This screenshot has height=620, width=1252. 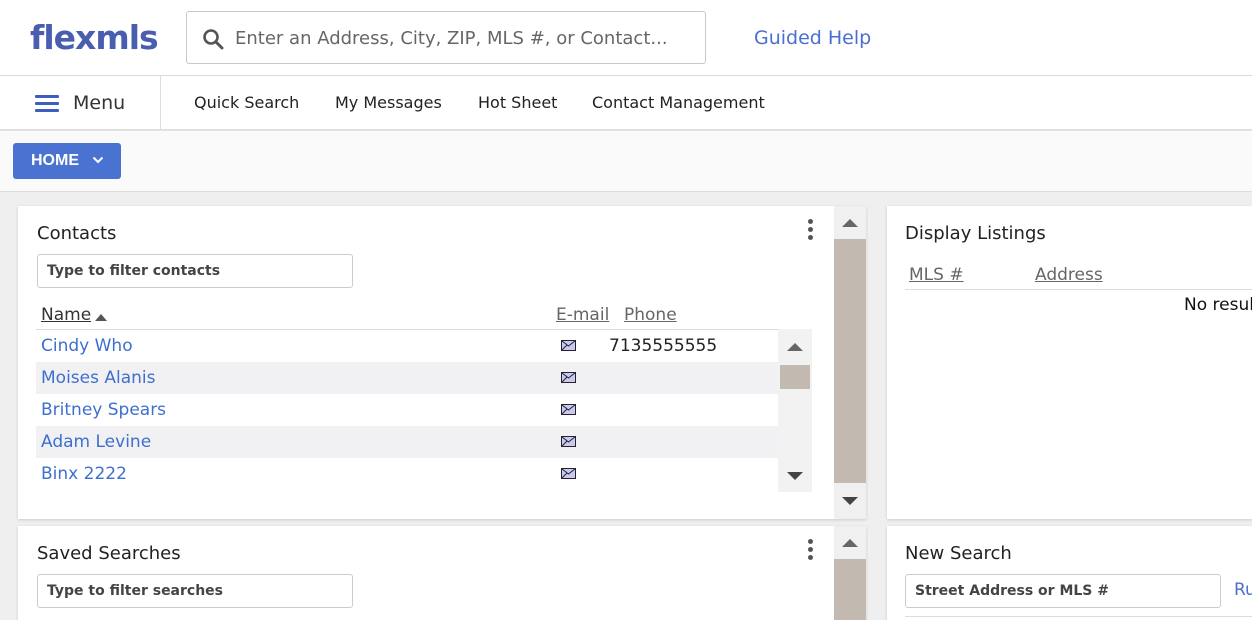 I want to click on table-row: Moises Alanis, so click(x=416, y=378).